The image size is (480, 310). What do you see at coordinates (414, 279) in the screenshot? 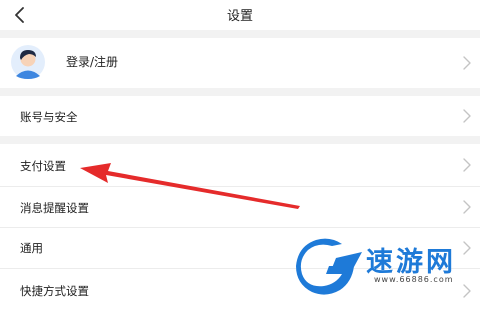
I see `watermark-url: www.66886.com` at bounding box center [414, 279].